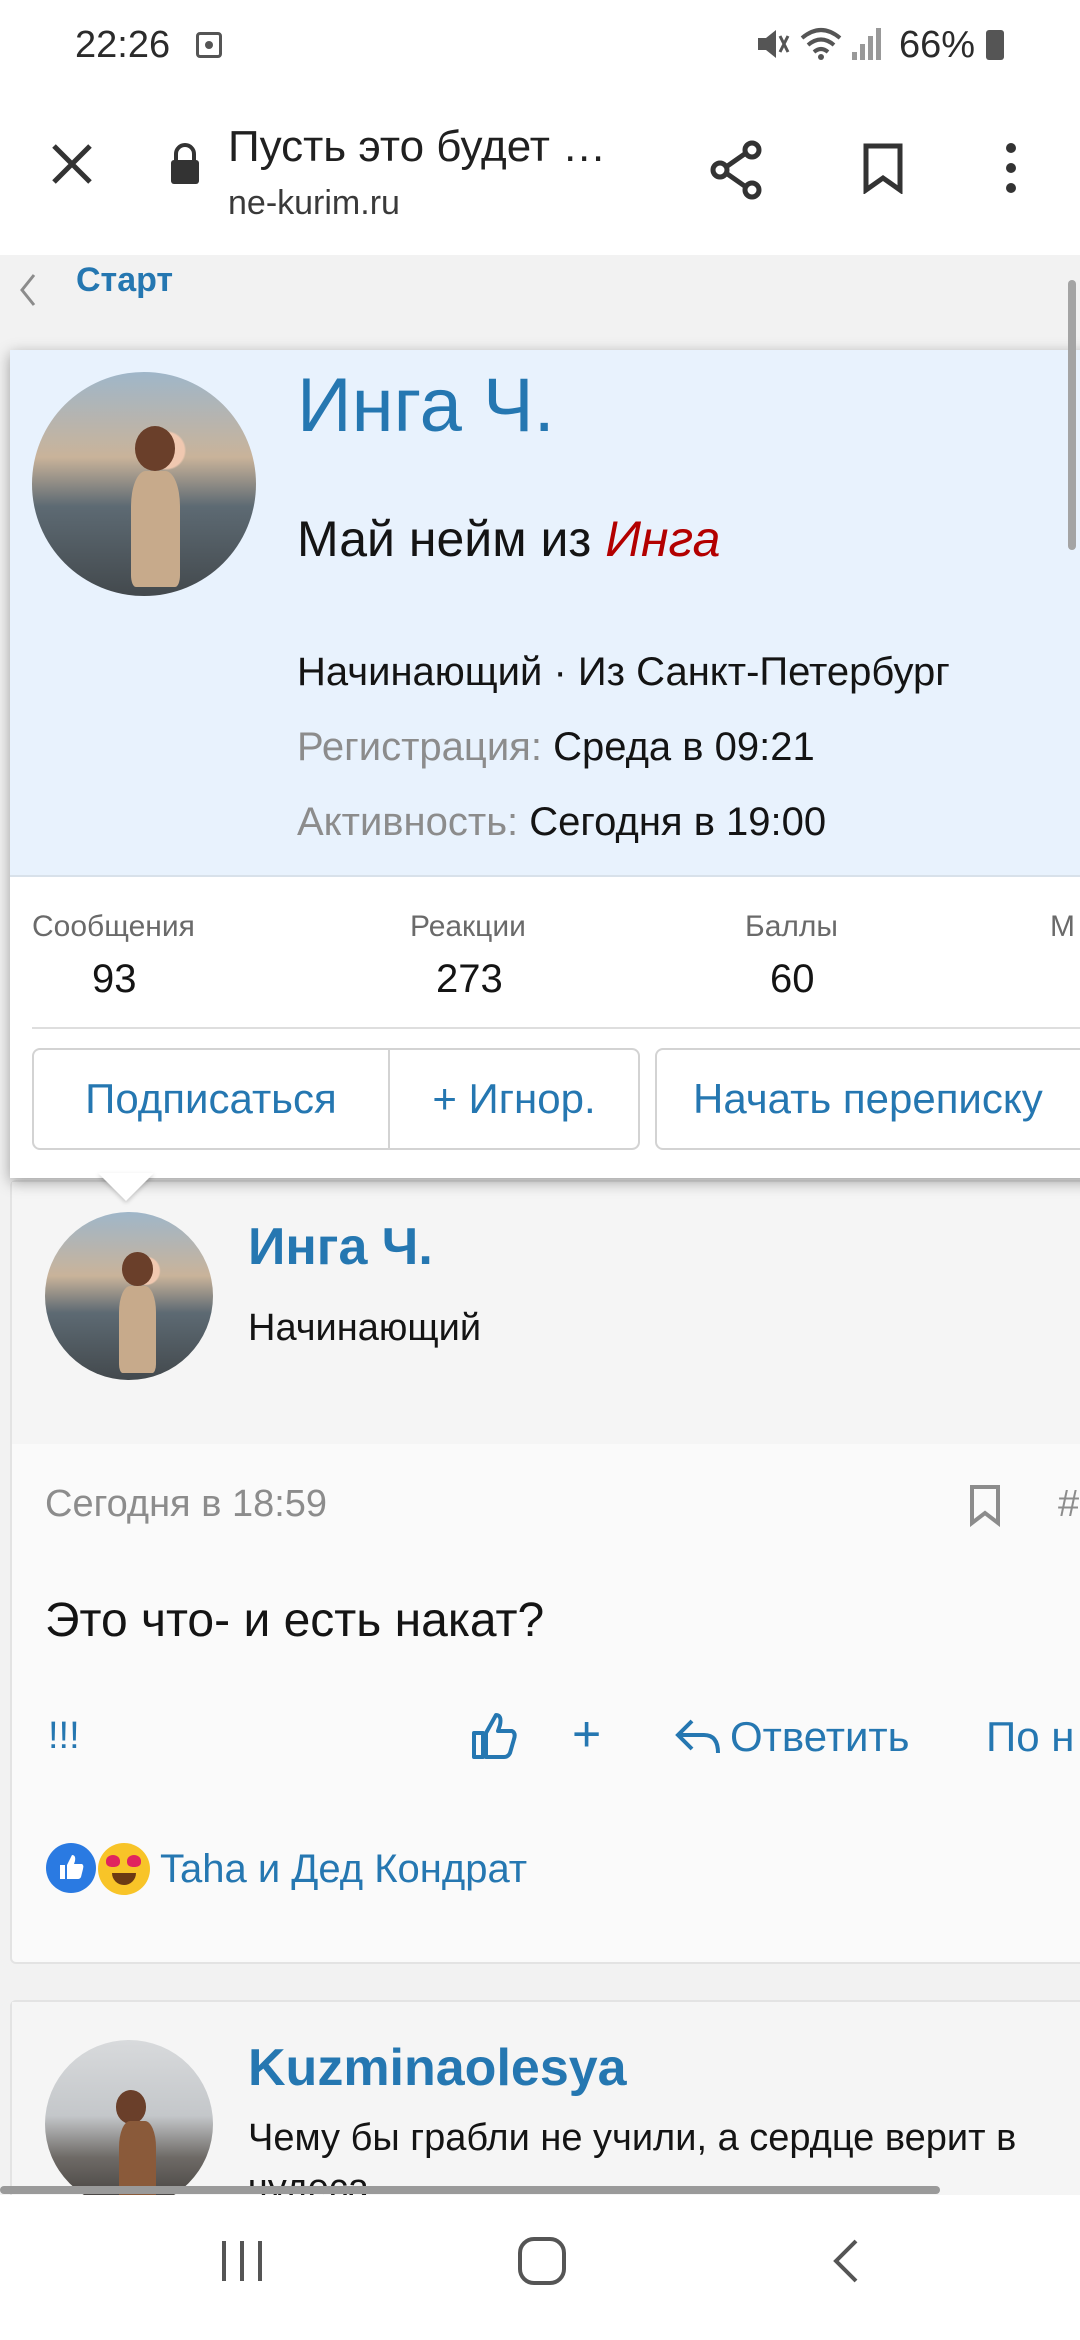  Describe the element at coordinates (209, 45) in the screenshot. I see `gallery-notification-icon` at that location.